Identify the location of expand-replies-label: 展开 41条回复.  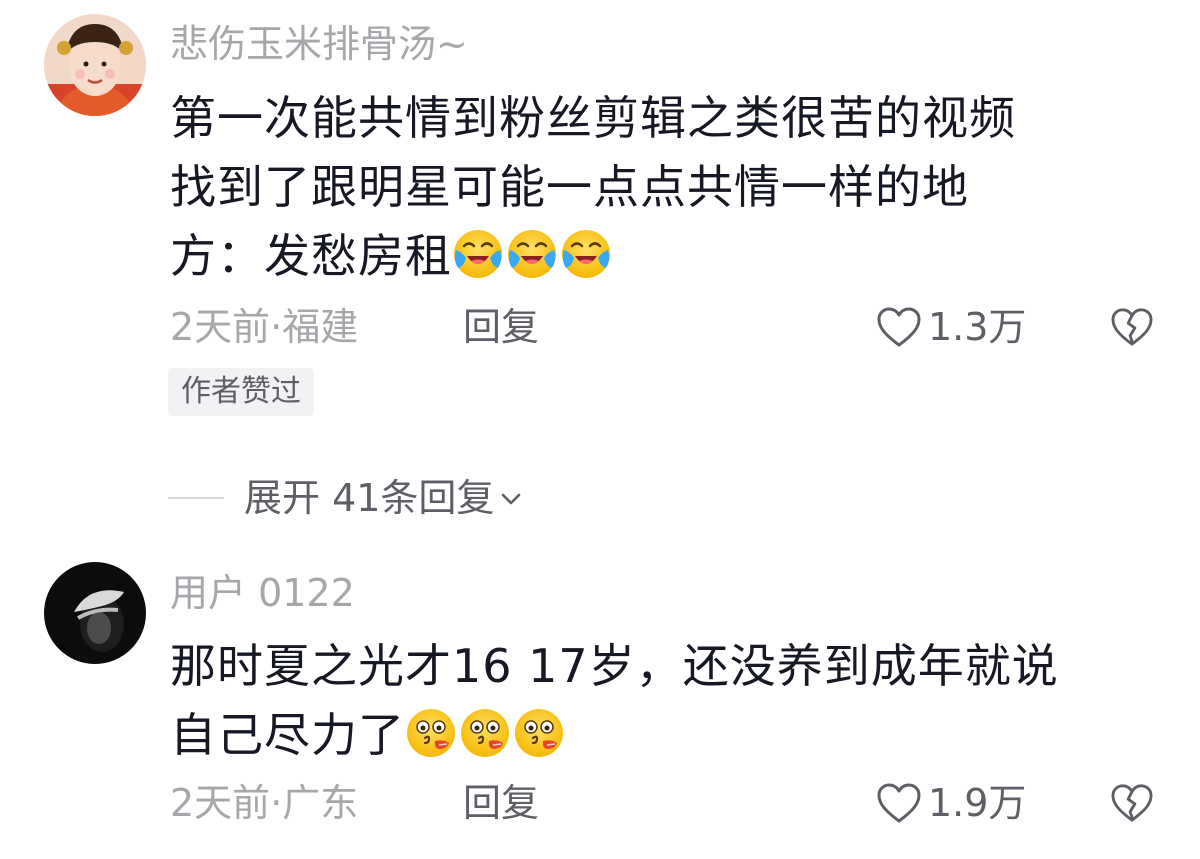
(369, 498).